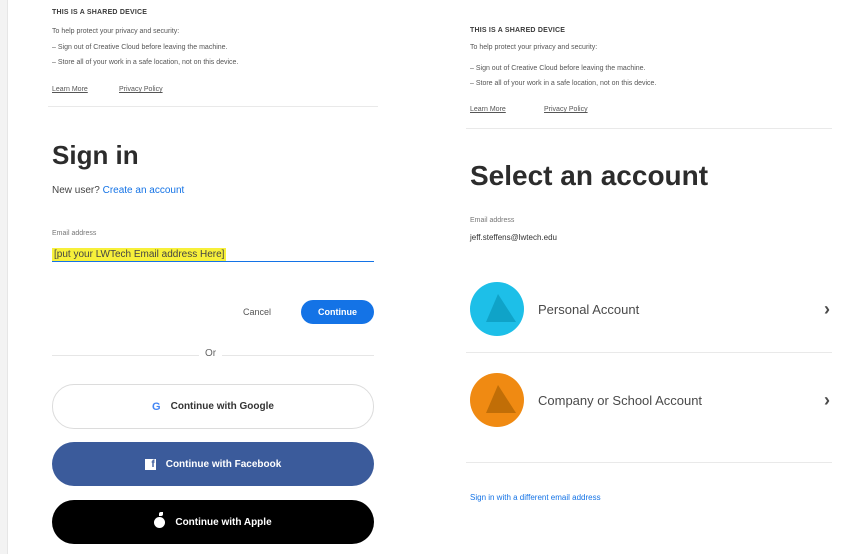  Describe the element at coordinates (156, 406) in the screenshot. I see `google-icon: G` at that location.